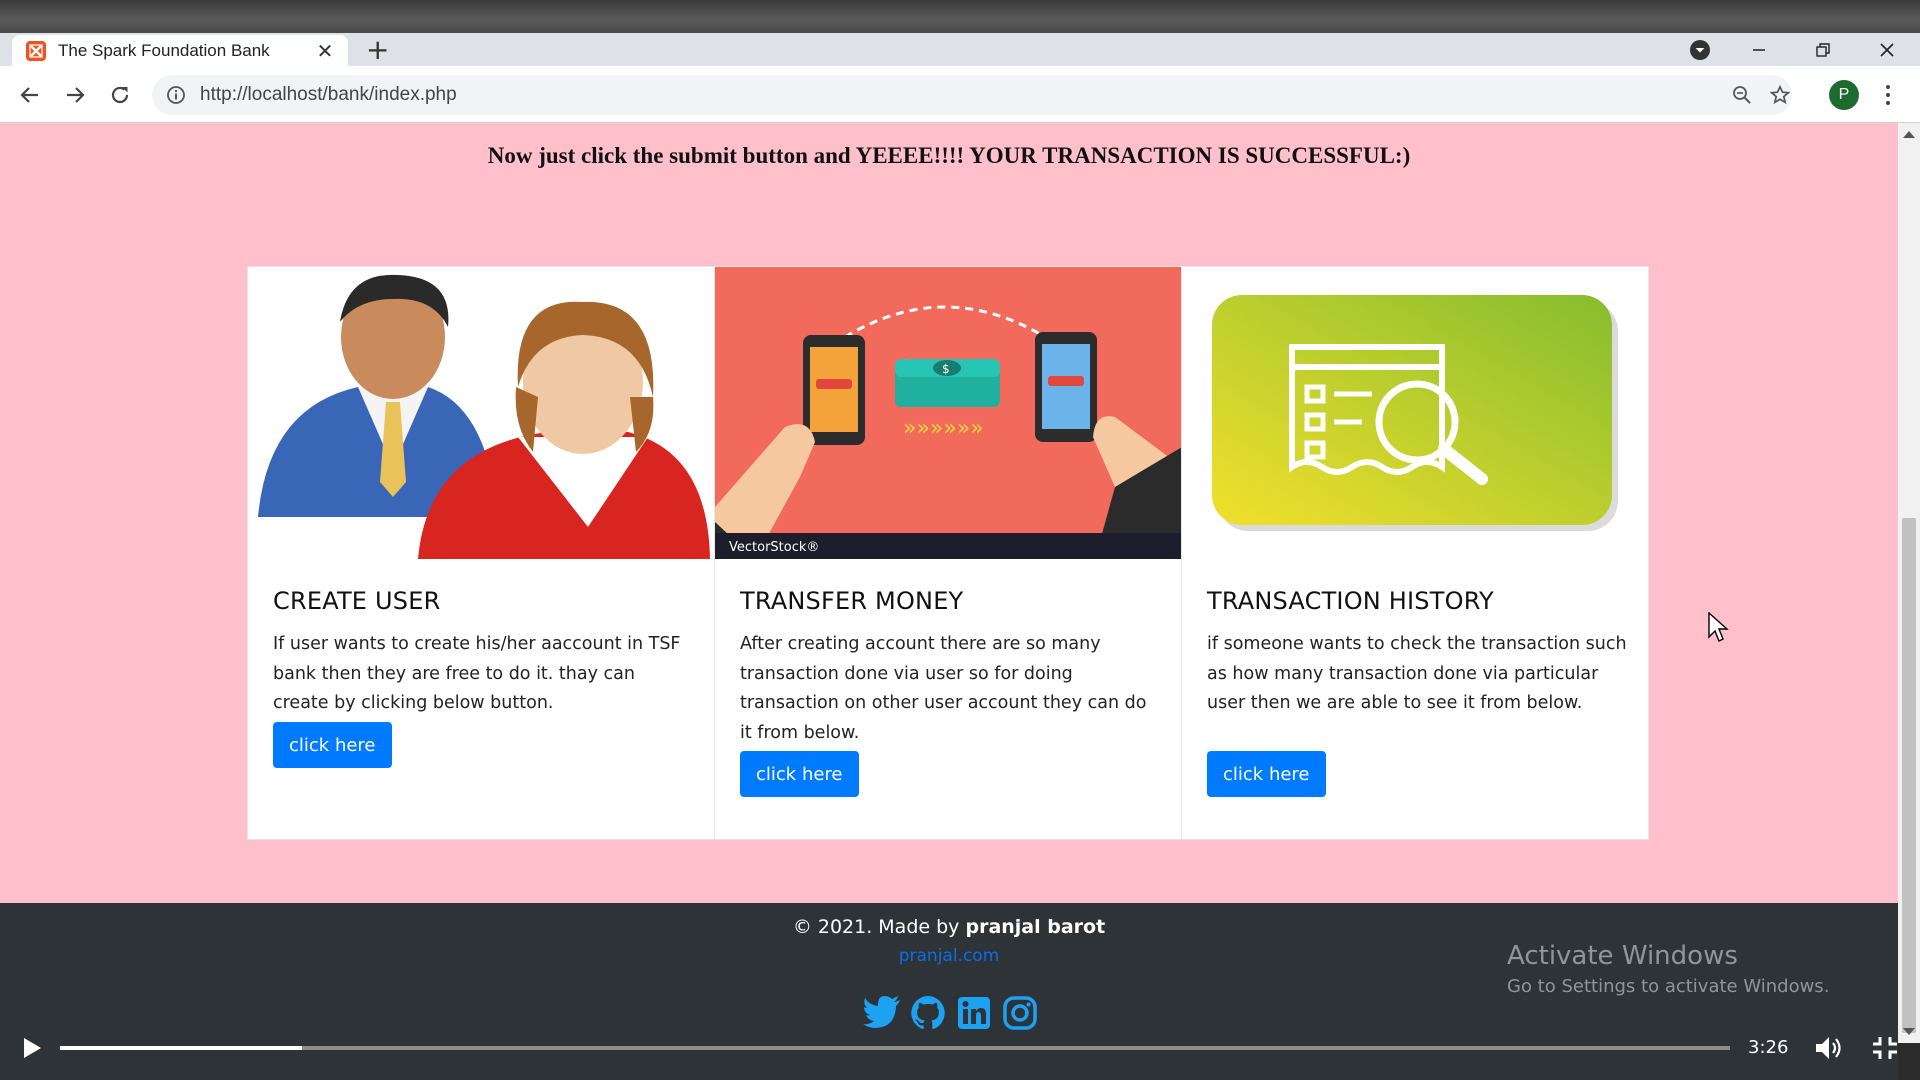 The image size is (1920, 1080). I want to click on users-illustration, so click(481, 413).